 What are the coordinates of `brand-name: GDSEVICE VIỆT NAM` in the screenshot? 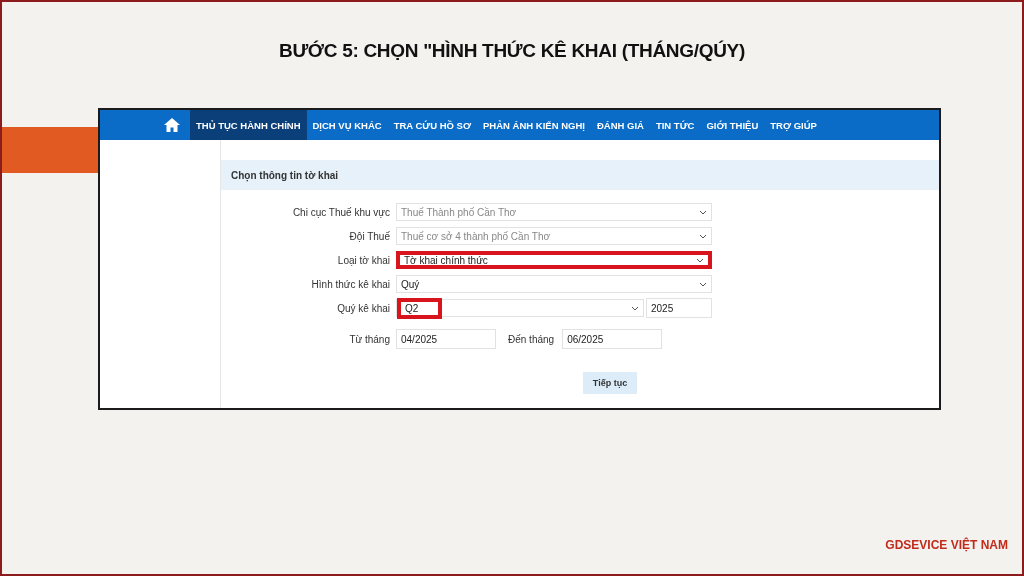 It's located at (946, 545).